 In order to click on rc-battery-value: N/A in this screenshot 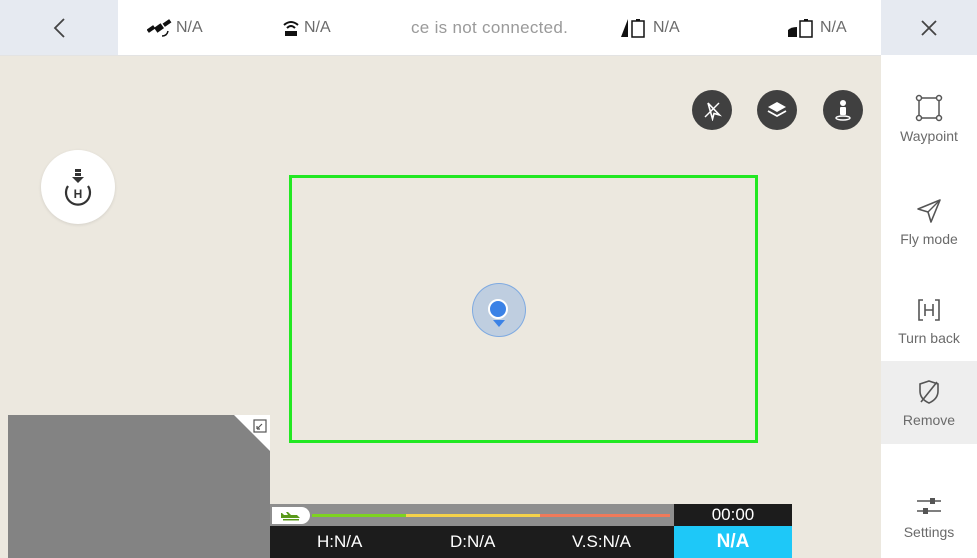, I will do `click(833, 27)`.